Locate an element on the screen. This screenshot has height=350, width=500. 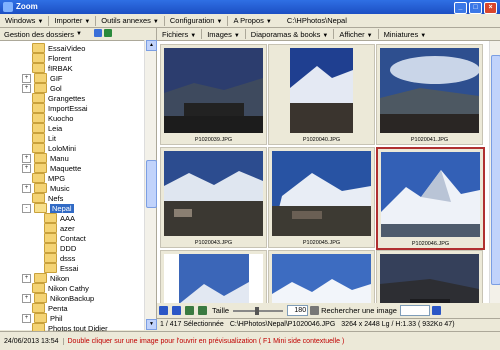
status-date: 24/06/2013 13:54 is located at coordinates (32, 341).